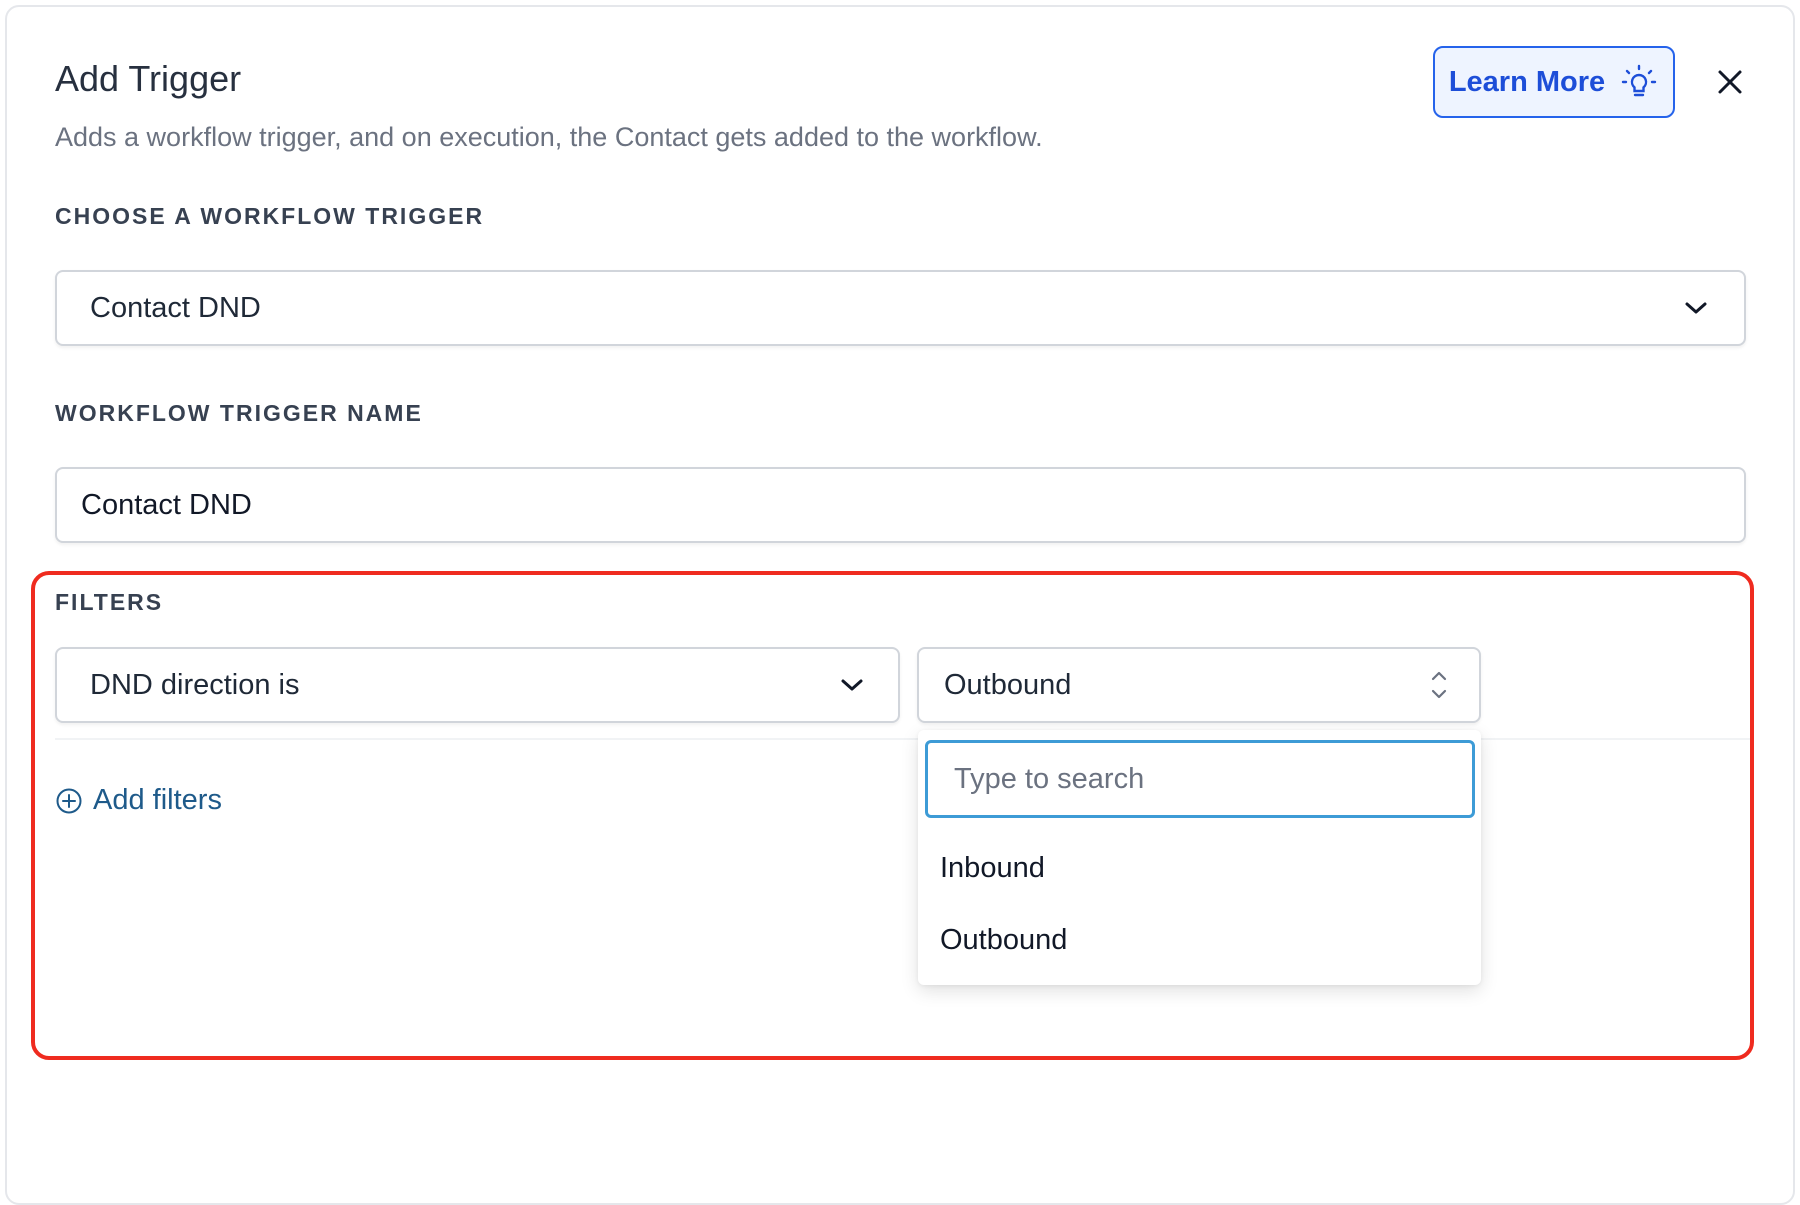 The width and height of the screenshot is (1800, 1205). Describe the element at coordinates (175, 307) in the screenshot. I see `trigger-selected-value: Contact DND` at that location.